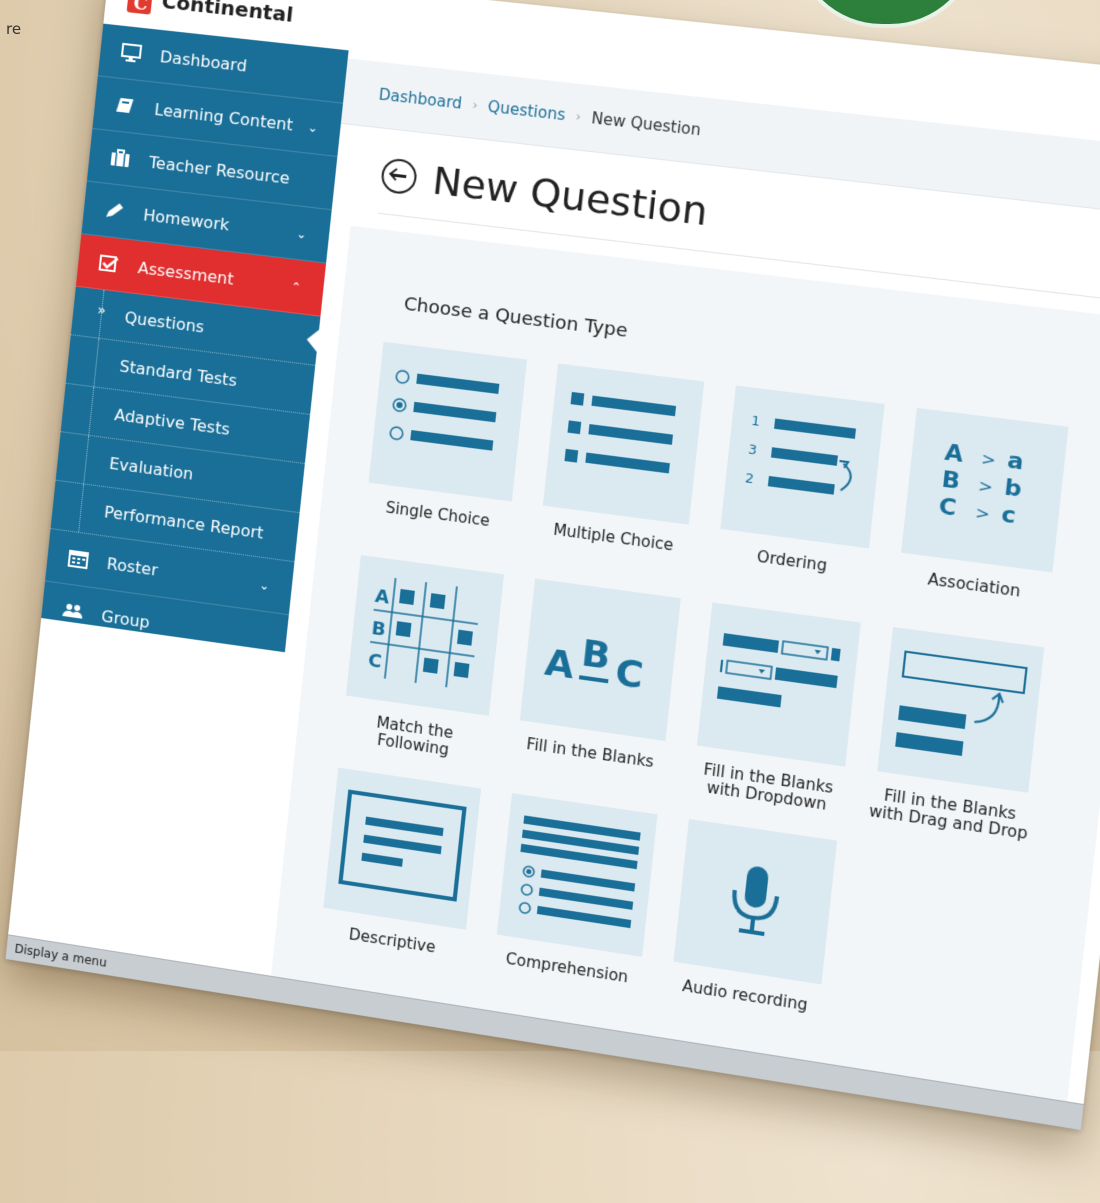 Image resolution: width=1100 pixels, height=1203 pixels. I want to click on sidebar-item-label: Social, so click(119, 671).